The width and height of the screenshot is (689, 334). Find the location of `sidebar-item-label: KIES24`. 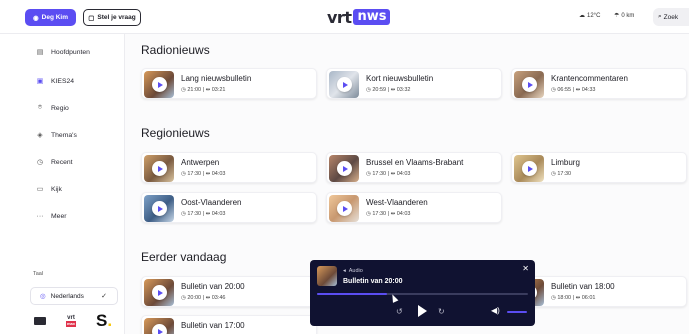

sidebar-item-label: KIES24 is located at coordinates (63, 81).